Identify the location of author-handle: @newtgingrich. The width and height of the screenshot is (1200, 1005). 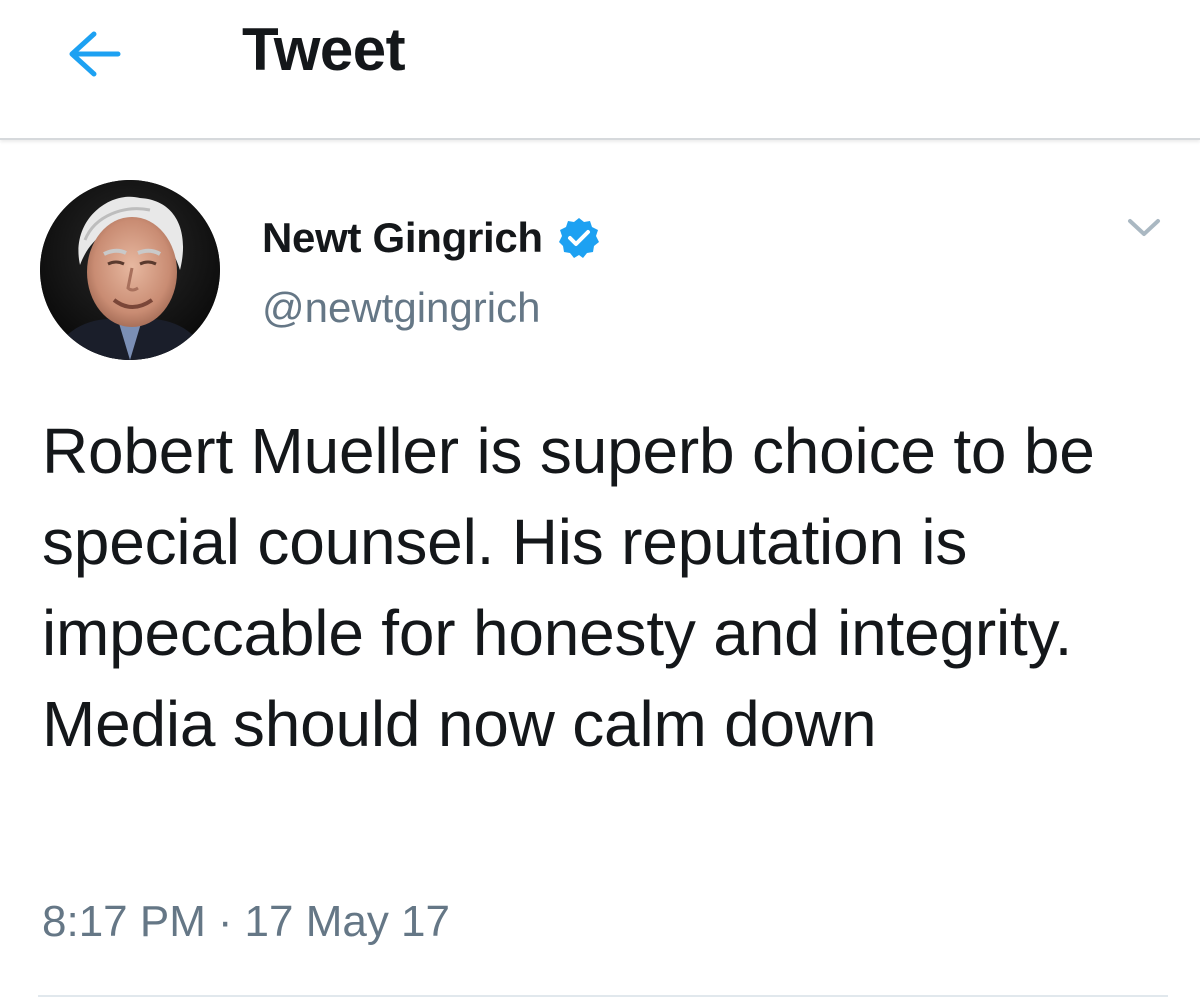
(401, 308).